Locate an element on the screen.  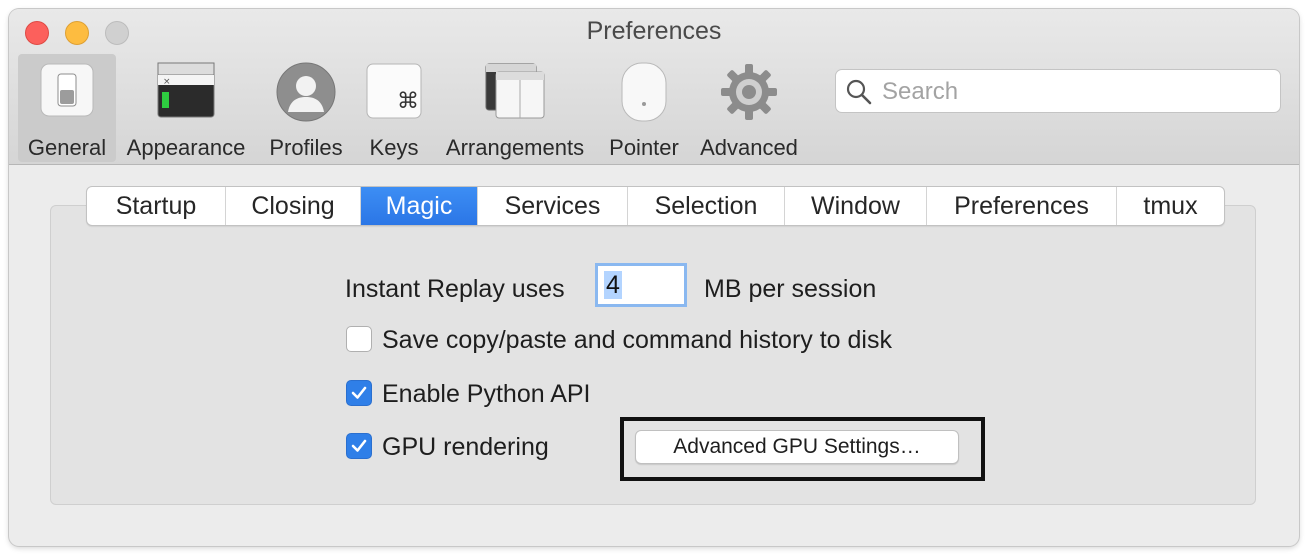
instant-replay-field: 4 is located at coordinates (641, 285).